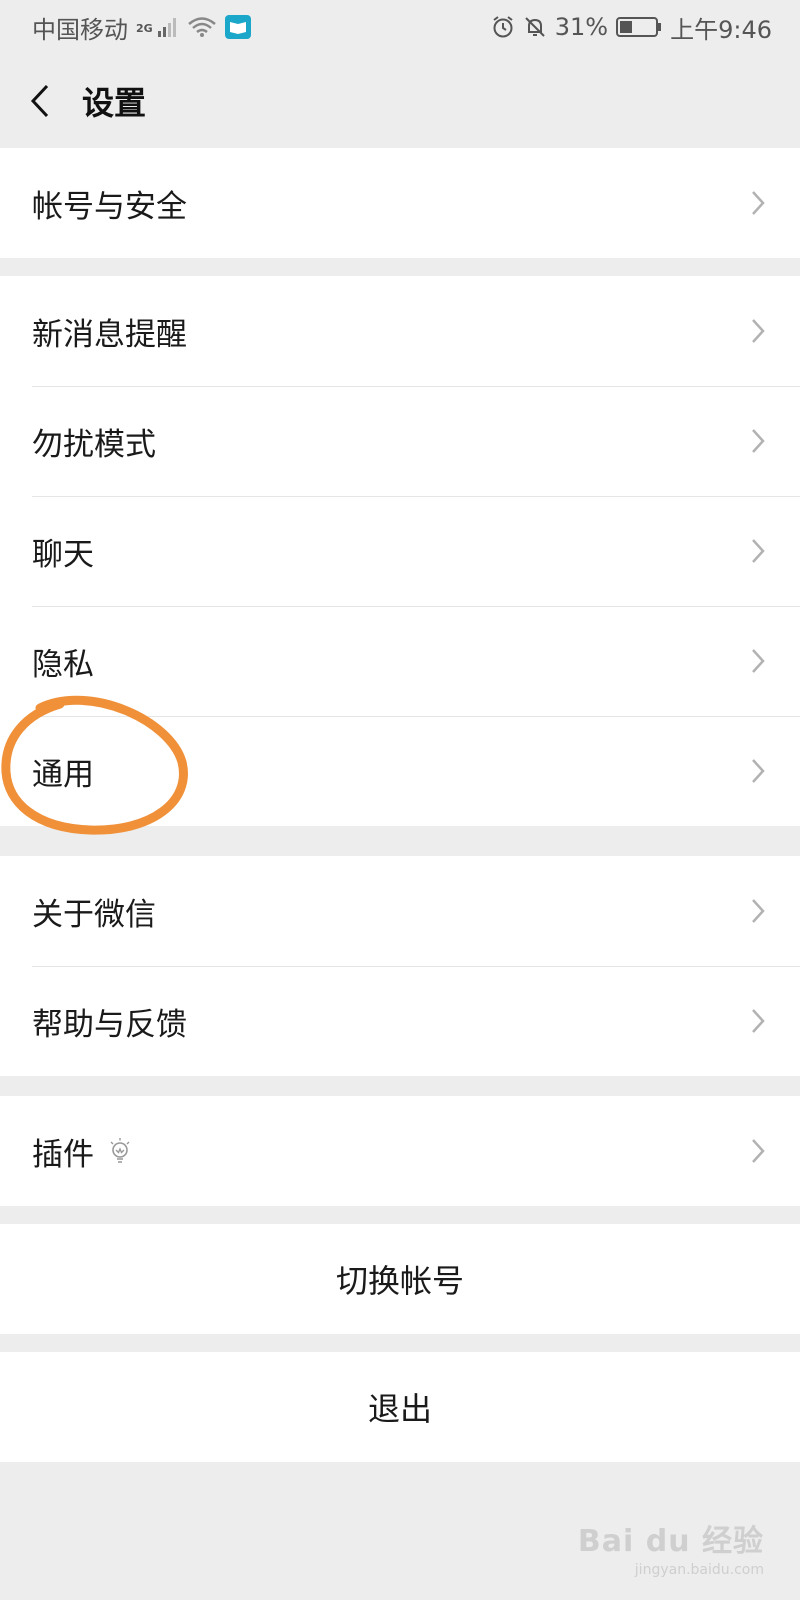 This screenshot has width=800, height=1600. Describe the element at coordinates (721, 29) in the screenshot. I see `clock: 上午9:46` at that location.